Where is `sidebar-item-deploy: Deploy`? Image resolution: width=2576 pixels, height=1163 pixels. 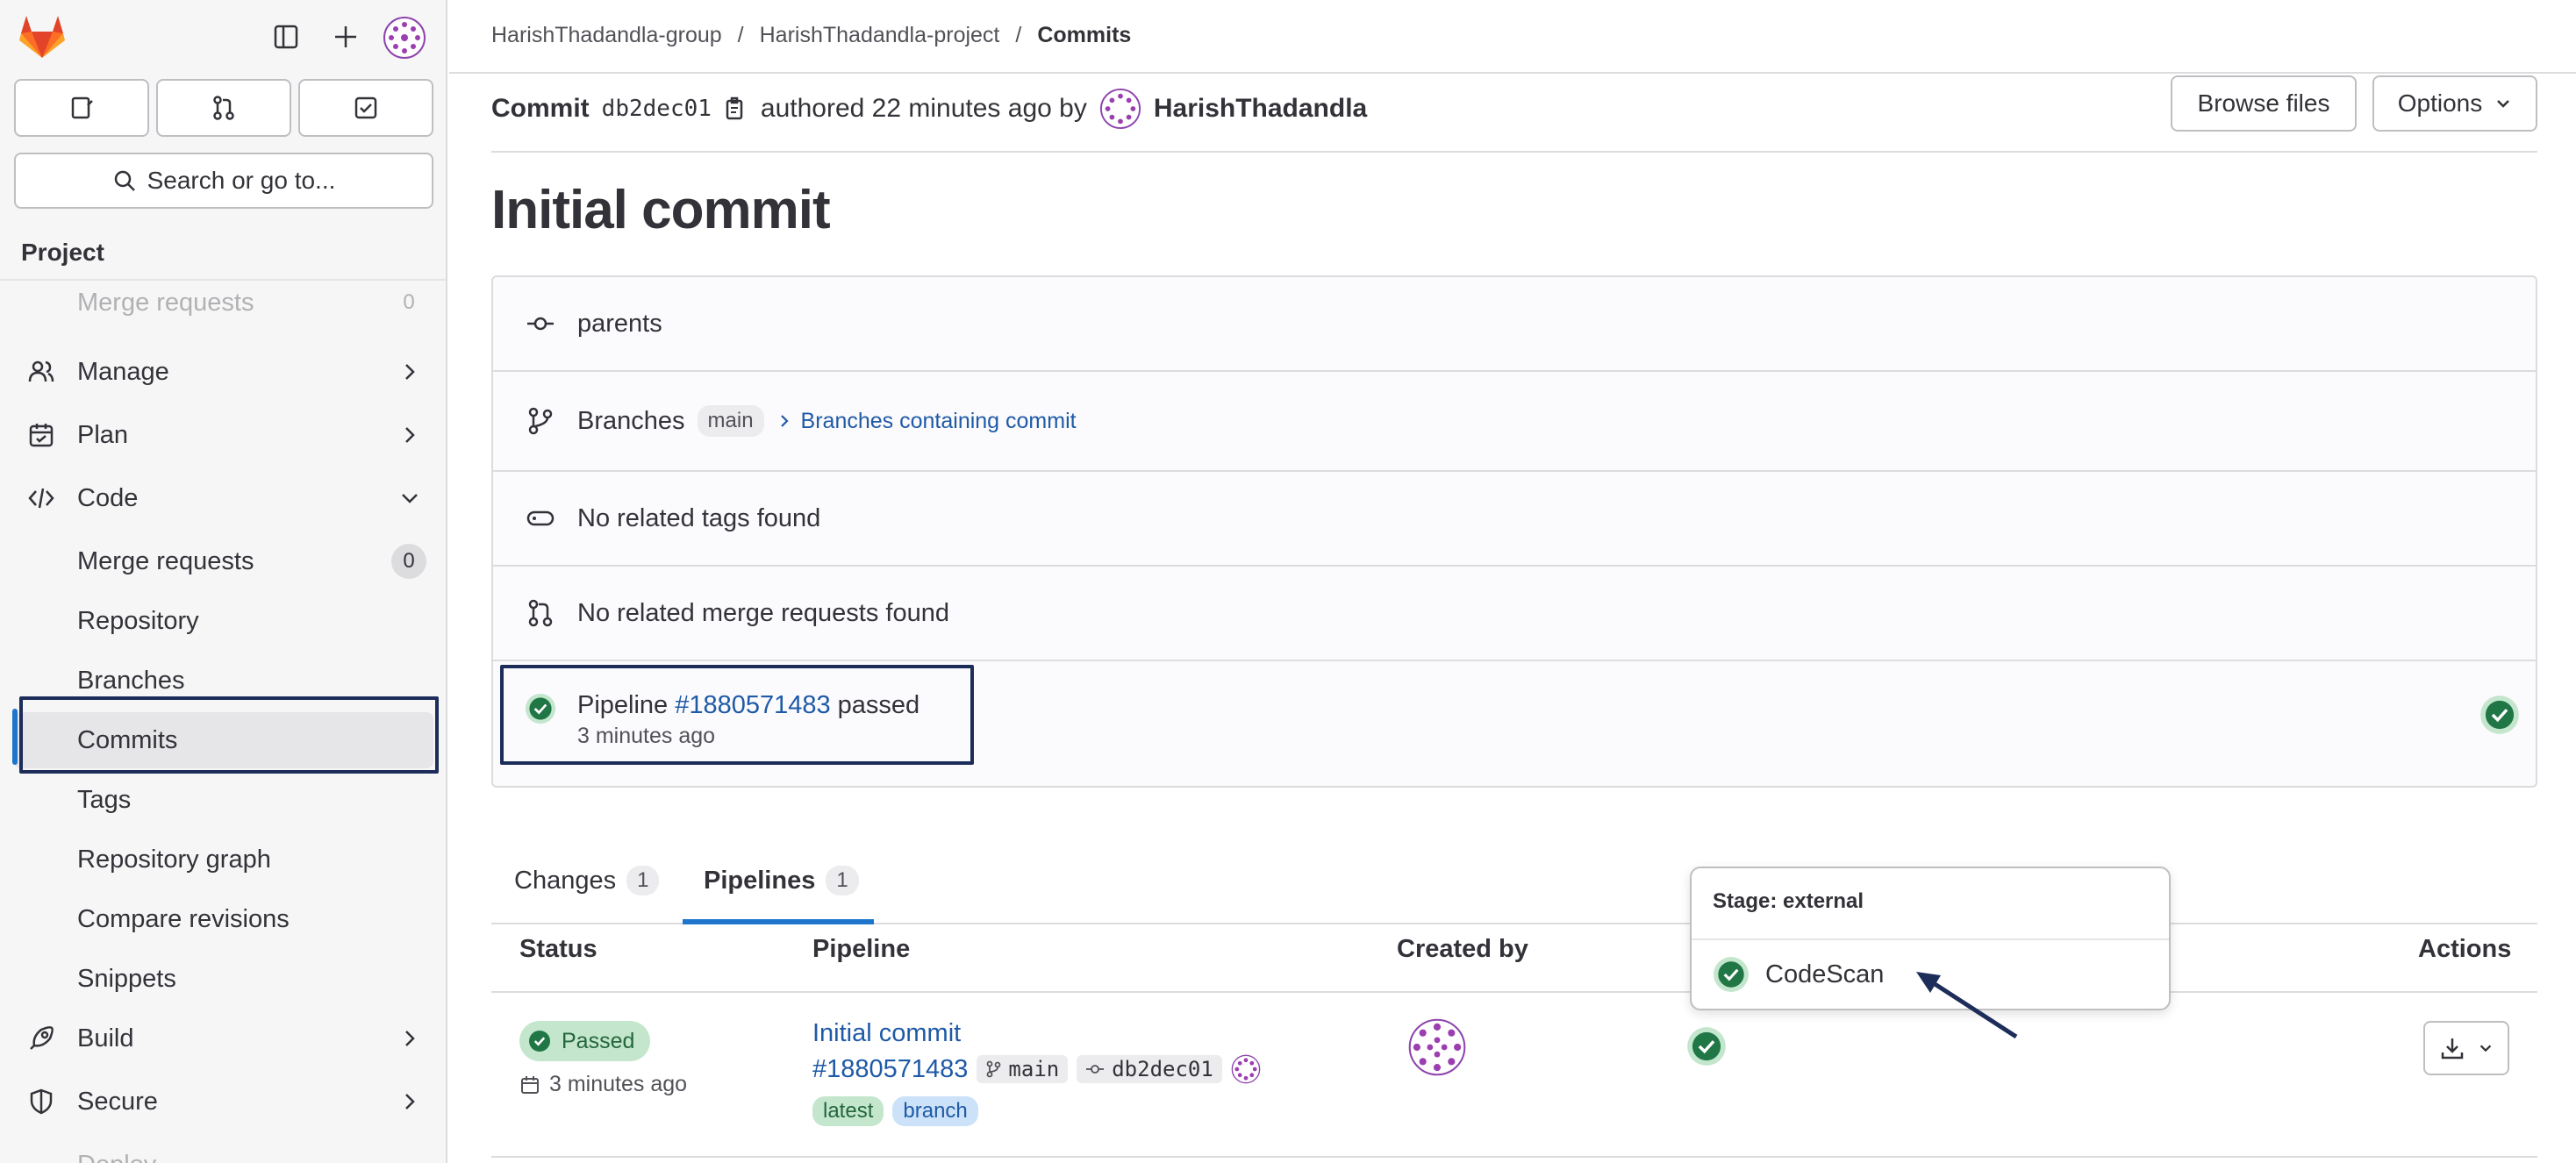
sidebar-item-deploy: Deploy is located at coordinates (223, 1150).